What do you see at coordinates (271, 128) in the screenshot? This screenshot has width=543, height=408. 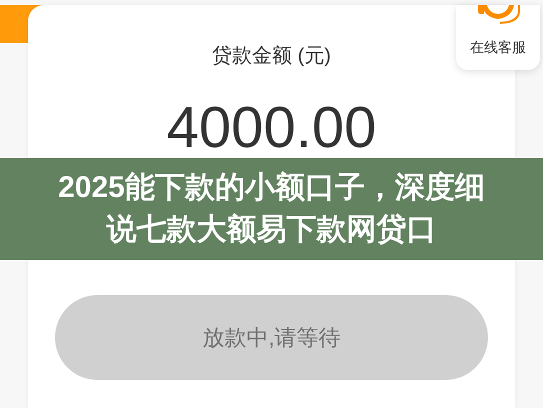 I see `loan-amount: 4000.00` at bounding box center [271, 128].